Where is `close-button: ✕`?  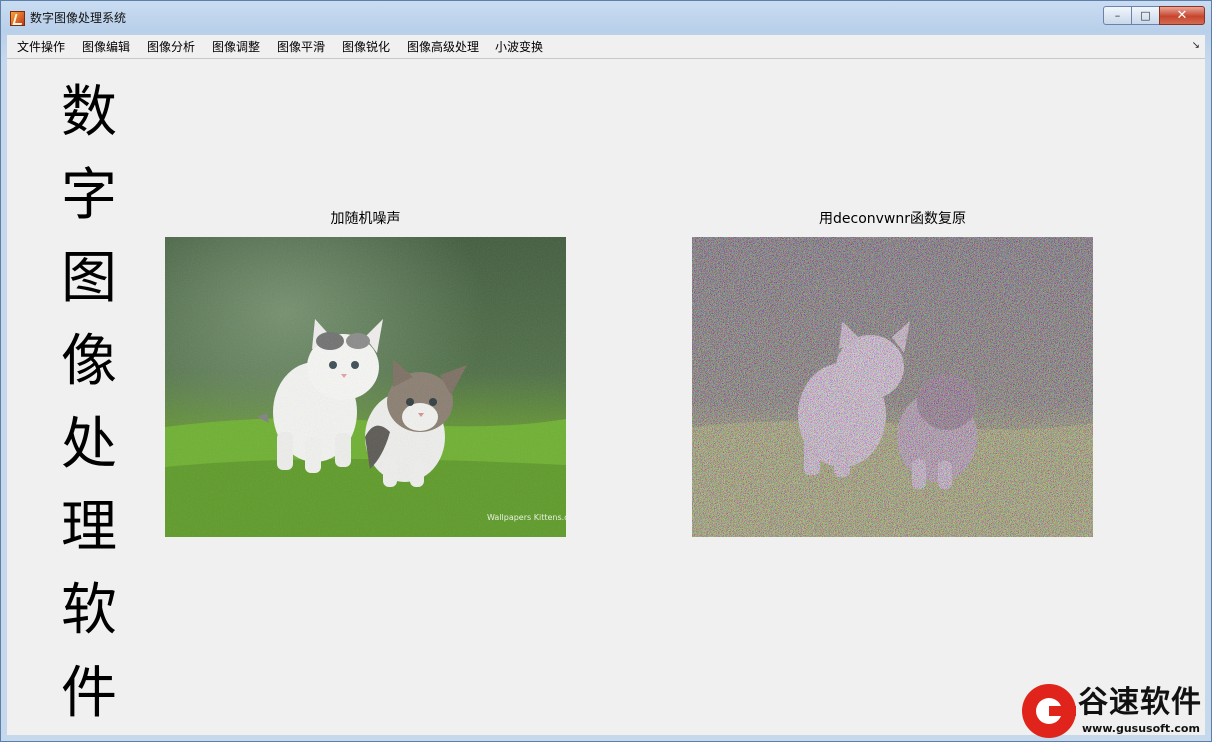 close-button: ✕ is located at coordinates (1182, 15).